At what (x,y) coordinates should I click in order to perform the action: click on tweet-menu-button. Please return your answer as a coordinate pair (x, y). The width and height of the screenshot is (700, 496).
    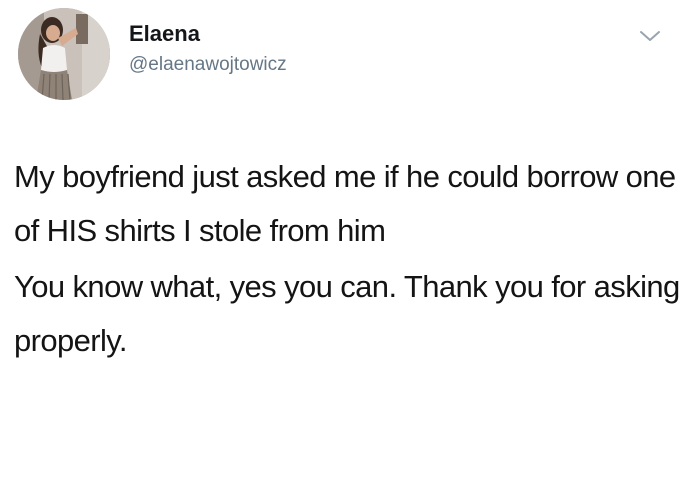
    Looking at the image, I should click on (650, 36).